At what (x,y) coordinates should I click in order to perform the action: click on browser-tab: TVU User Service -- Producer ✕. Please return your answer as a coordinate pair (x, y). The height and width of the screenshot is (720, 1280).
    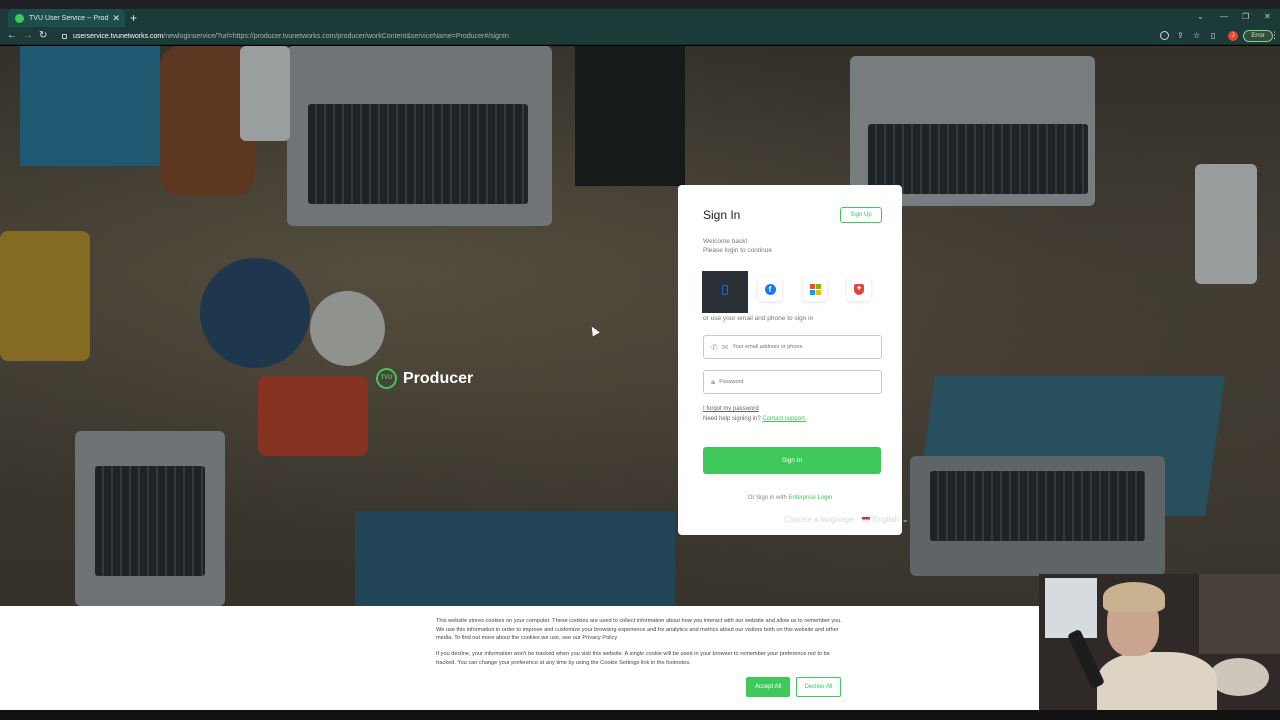
    Looking at the image, I should click on (66, 18).